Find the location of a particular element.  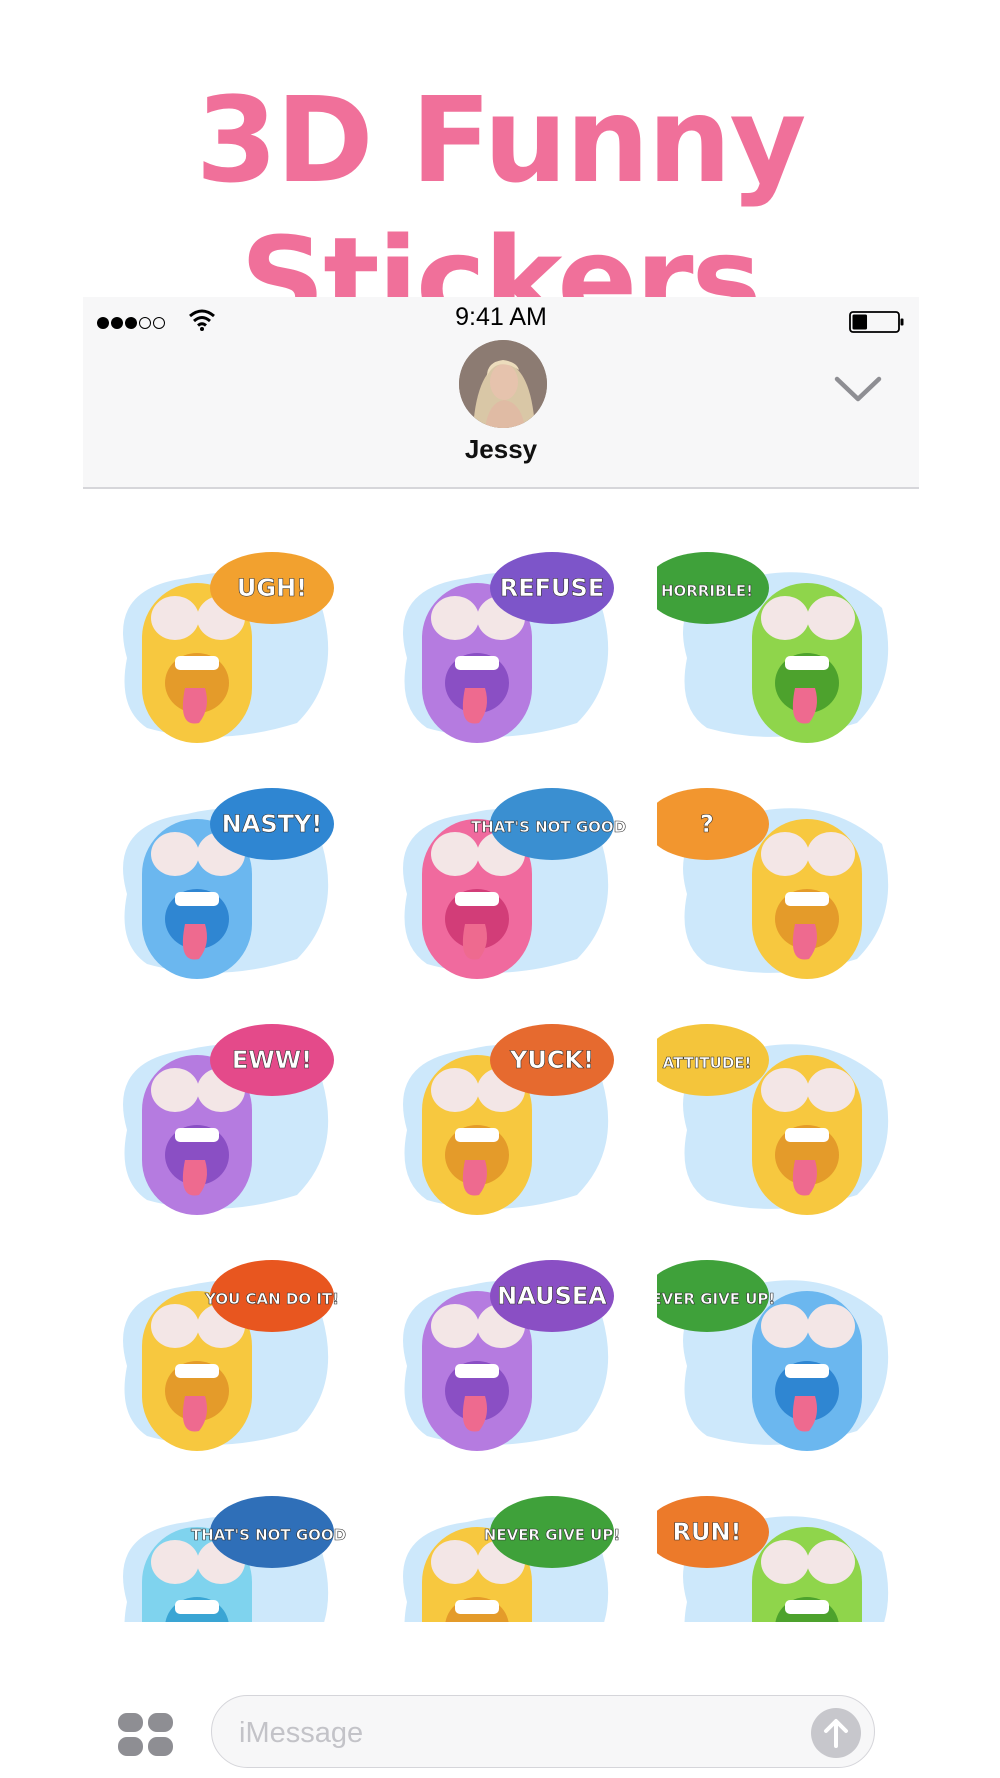

send-arrow-icon is located at coordinates (836, 1733).